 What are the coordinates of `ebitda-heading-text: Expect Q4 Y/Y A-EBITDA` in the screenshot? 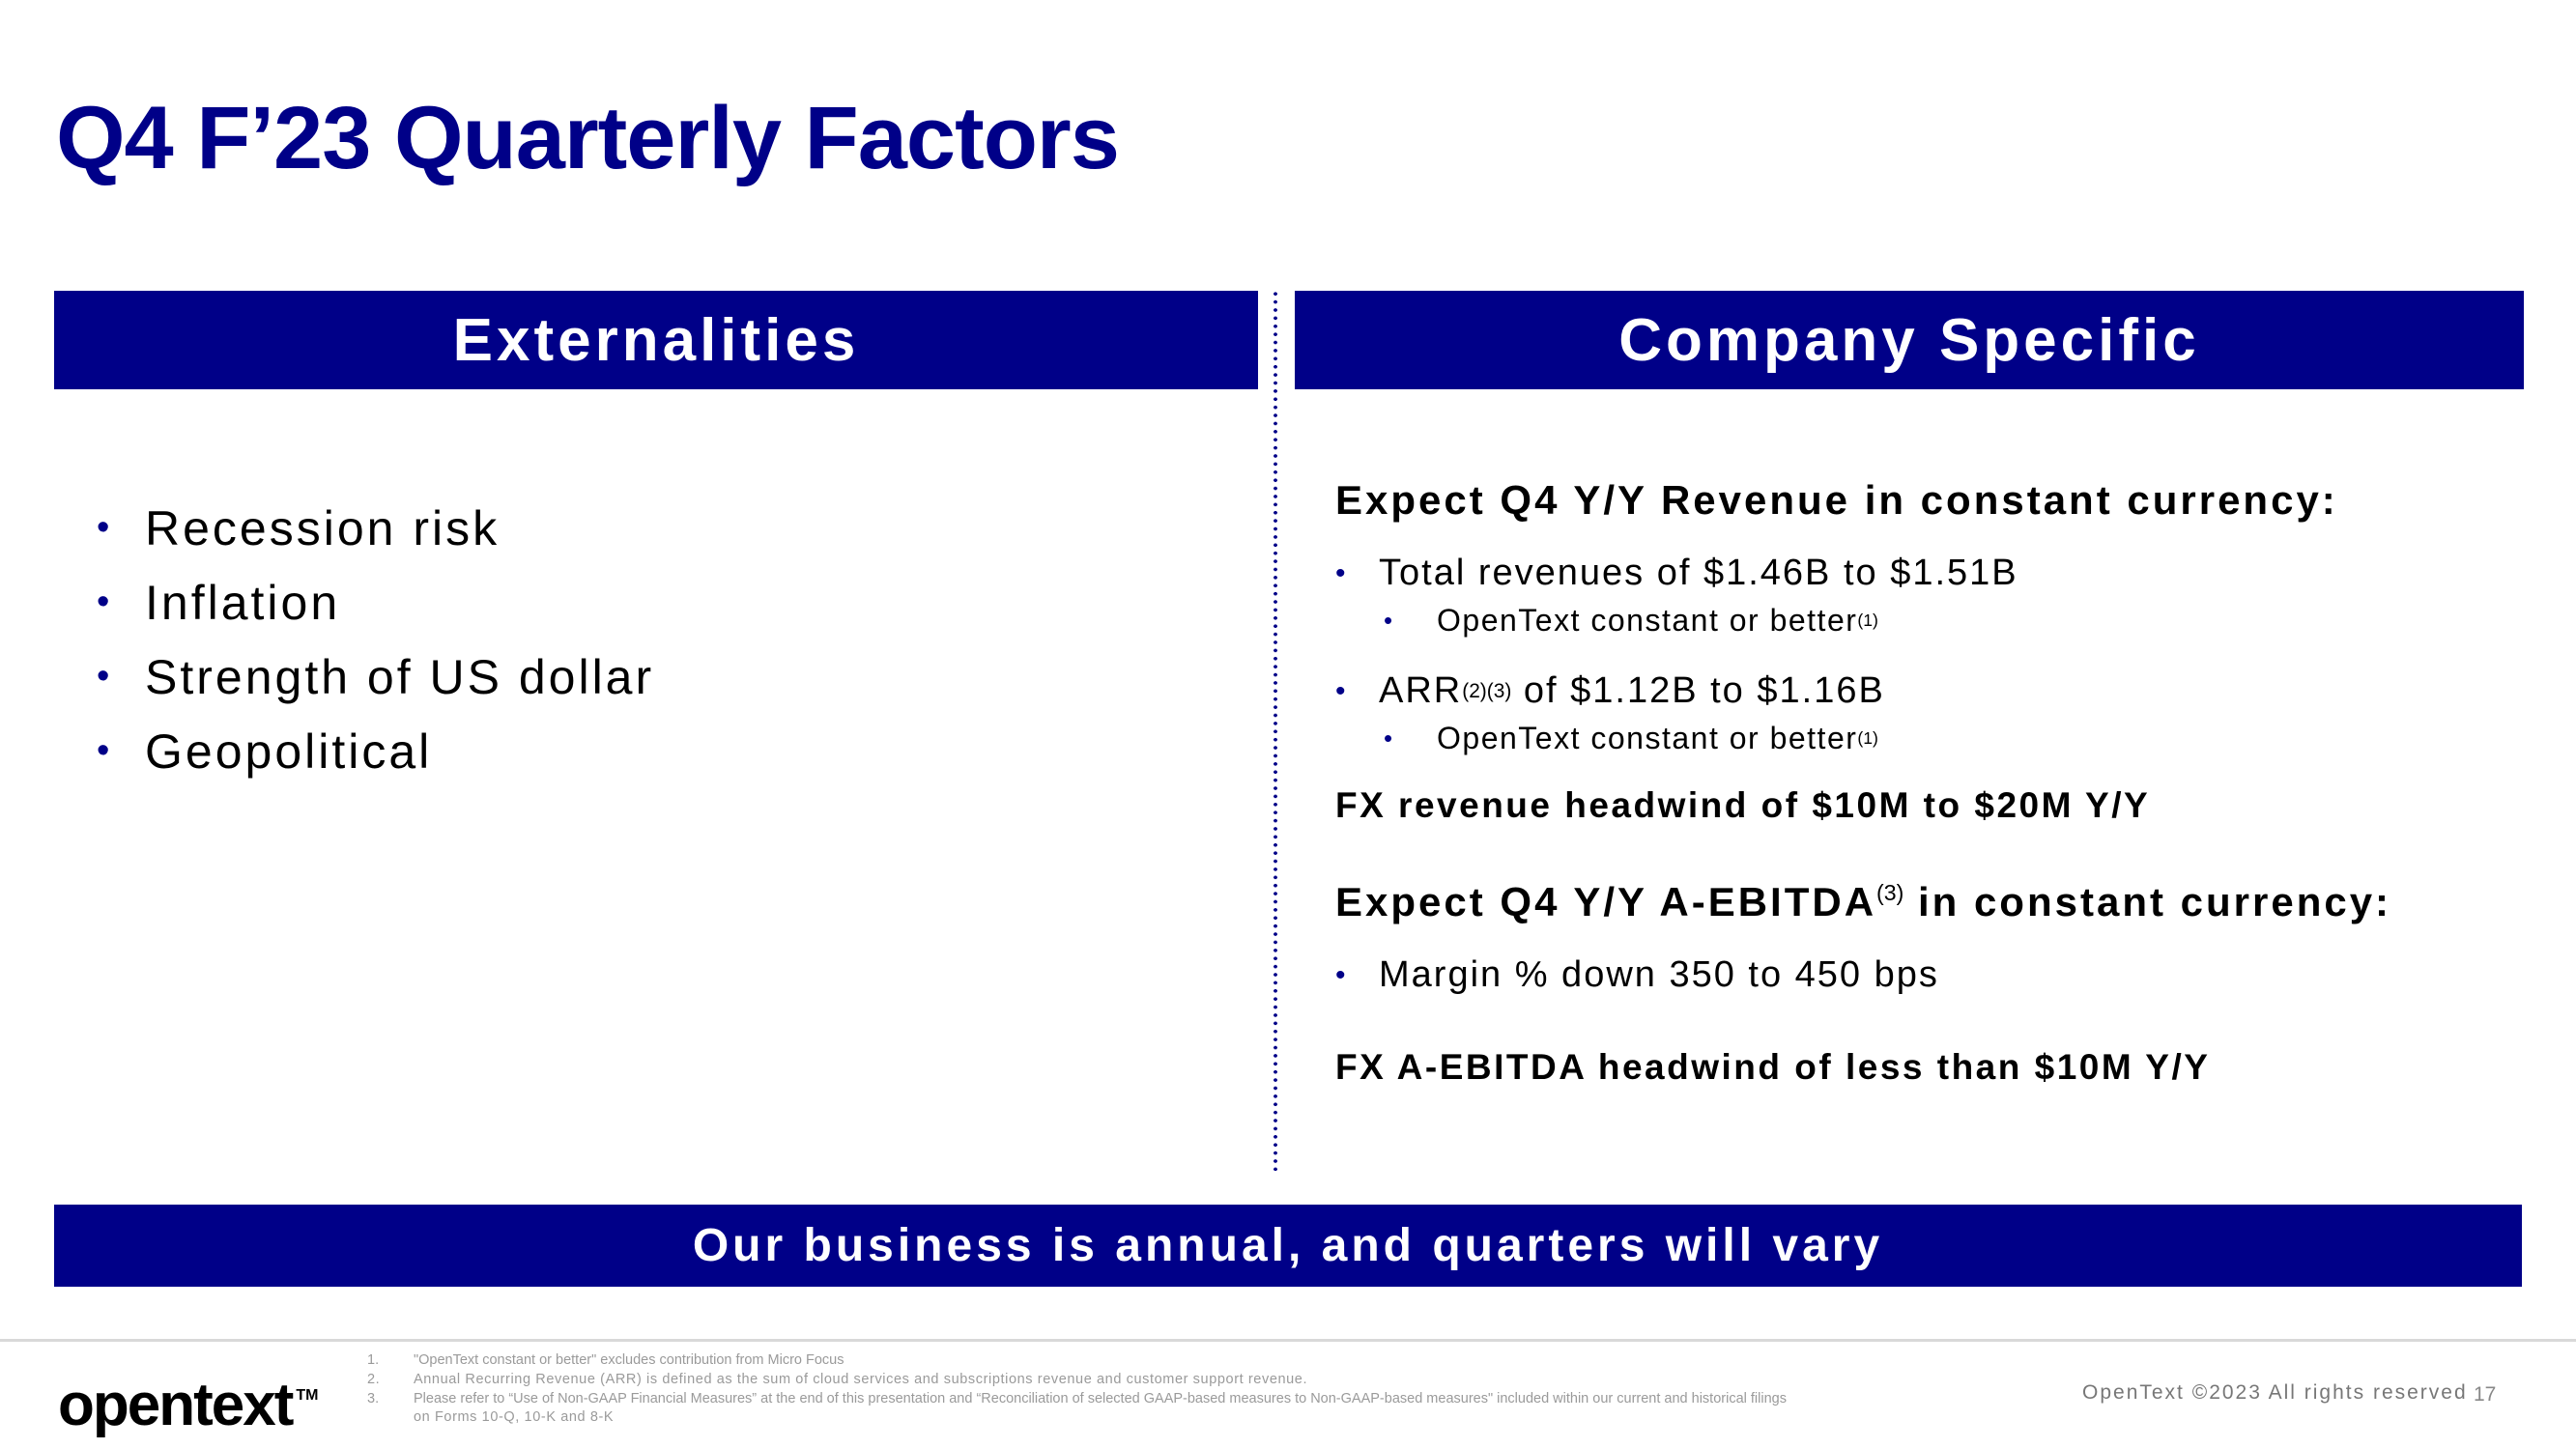 It's located at (1606, 901).